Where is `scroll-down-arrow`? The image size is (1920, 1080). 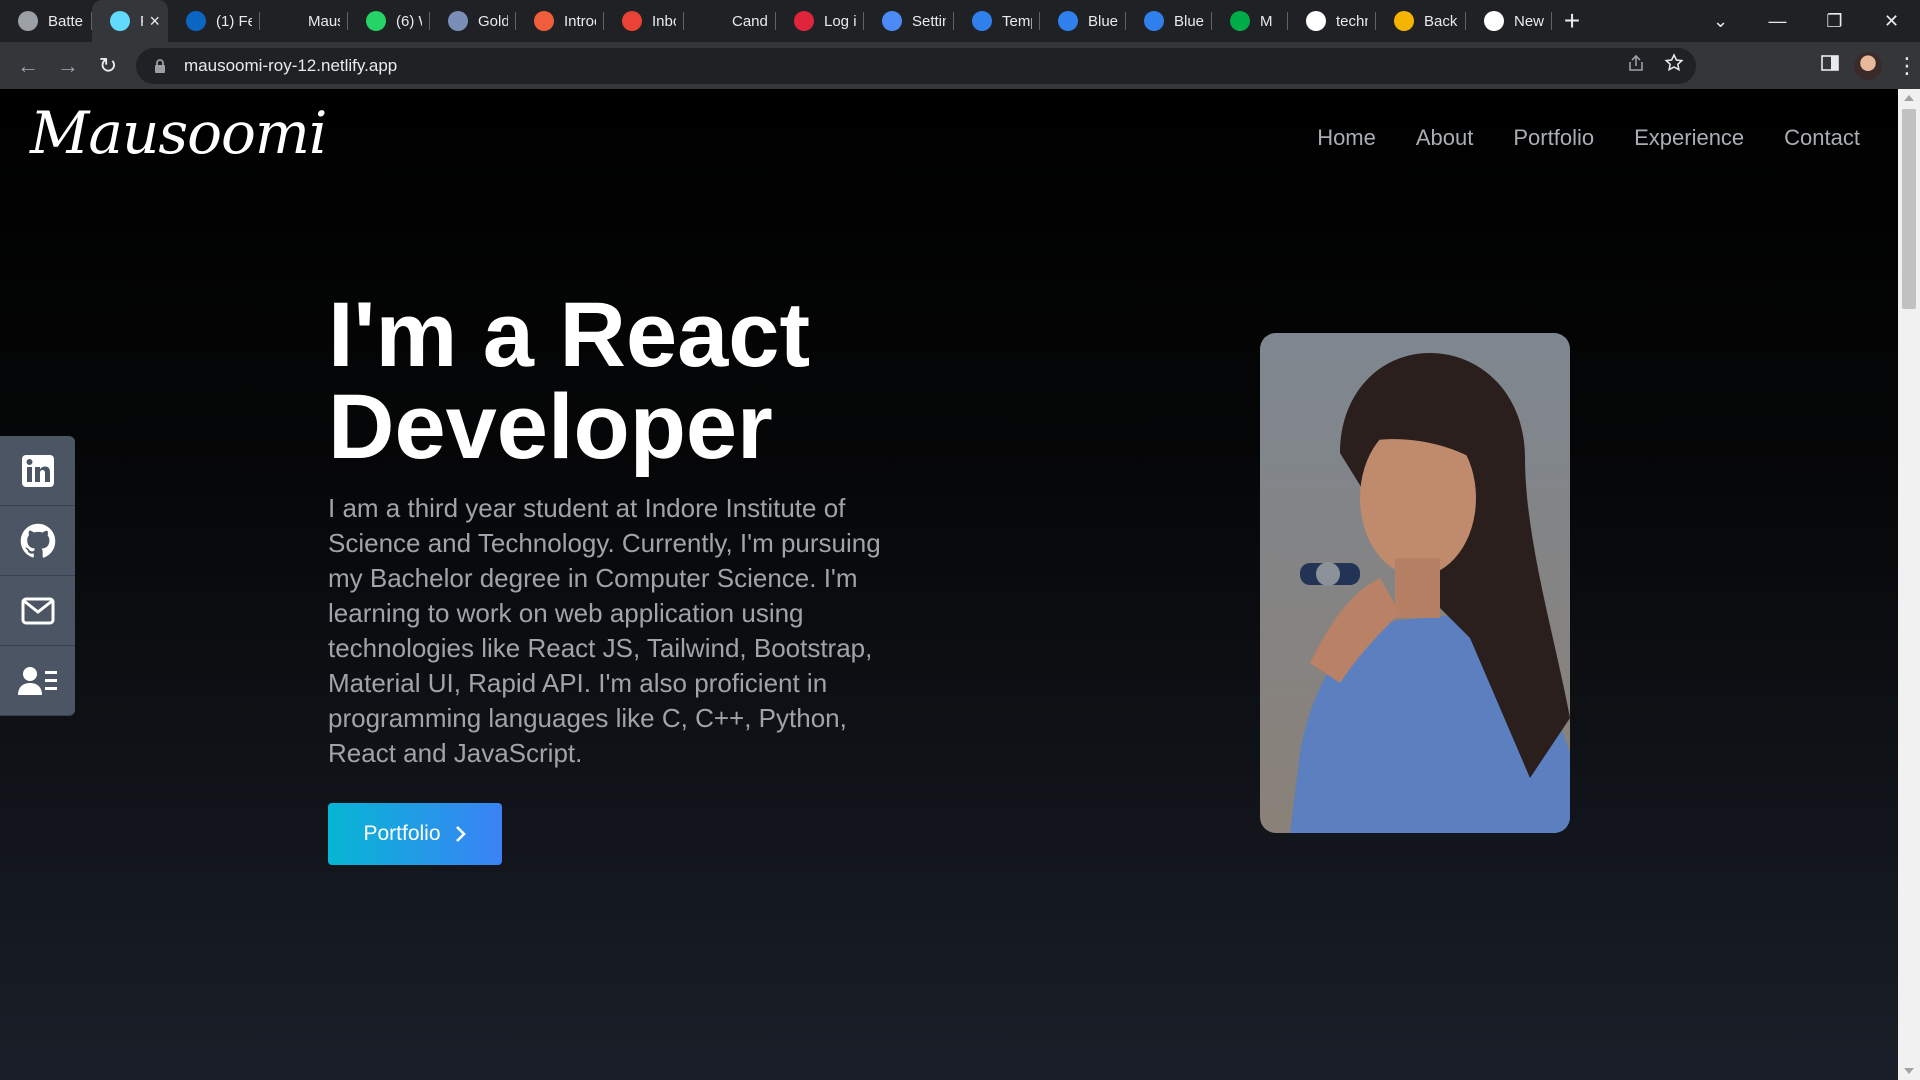 scroll-down-arrow is located at coordinates (1909, 1071).